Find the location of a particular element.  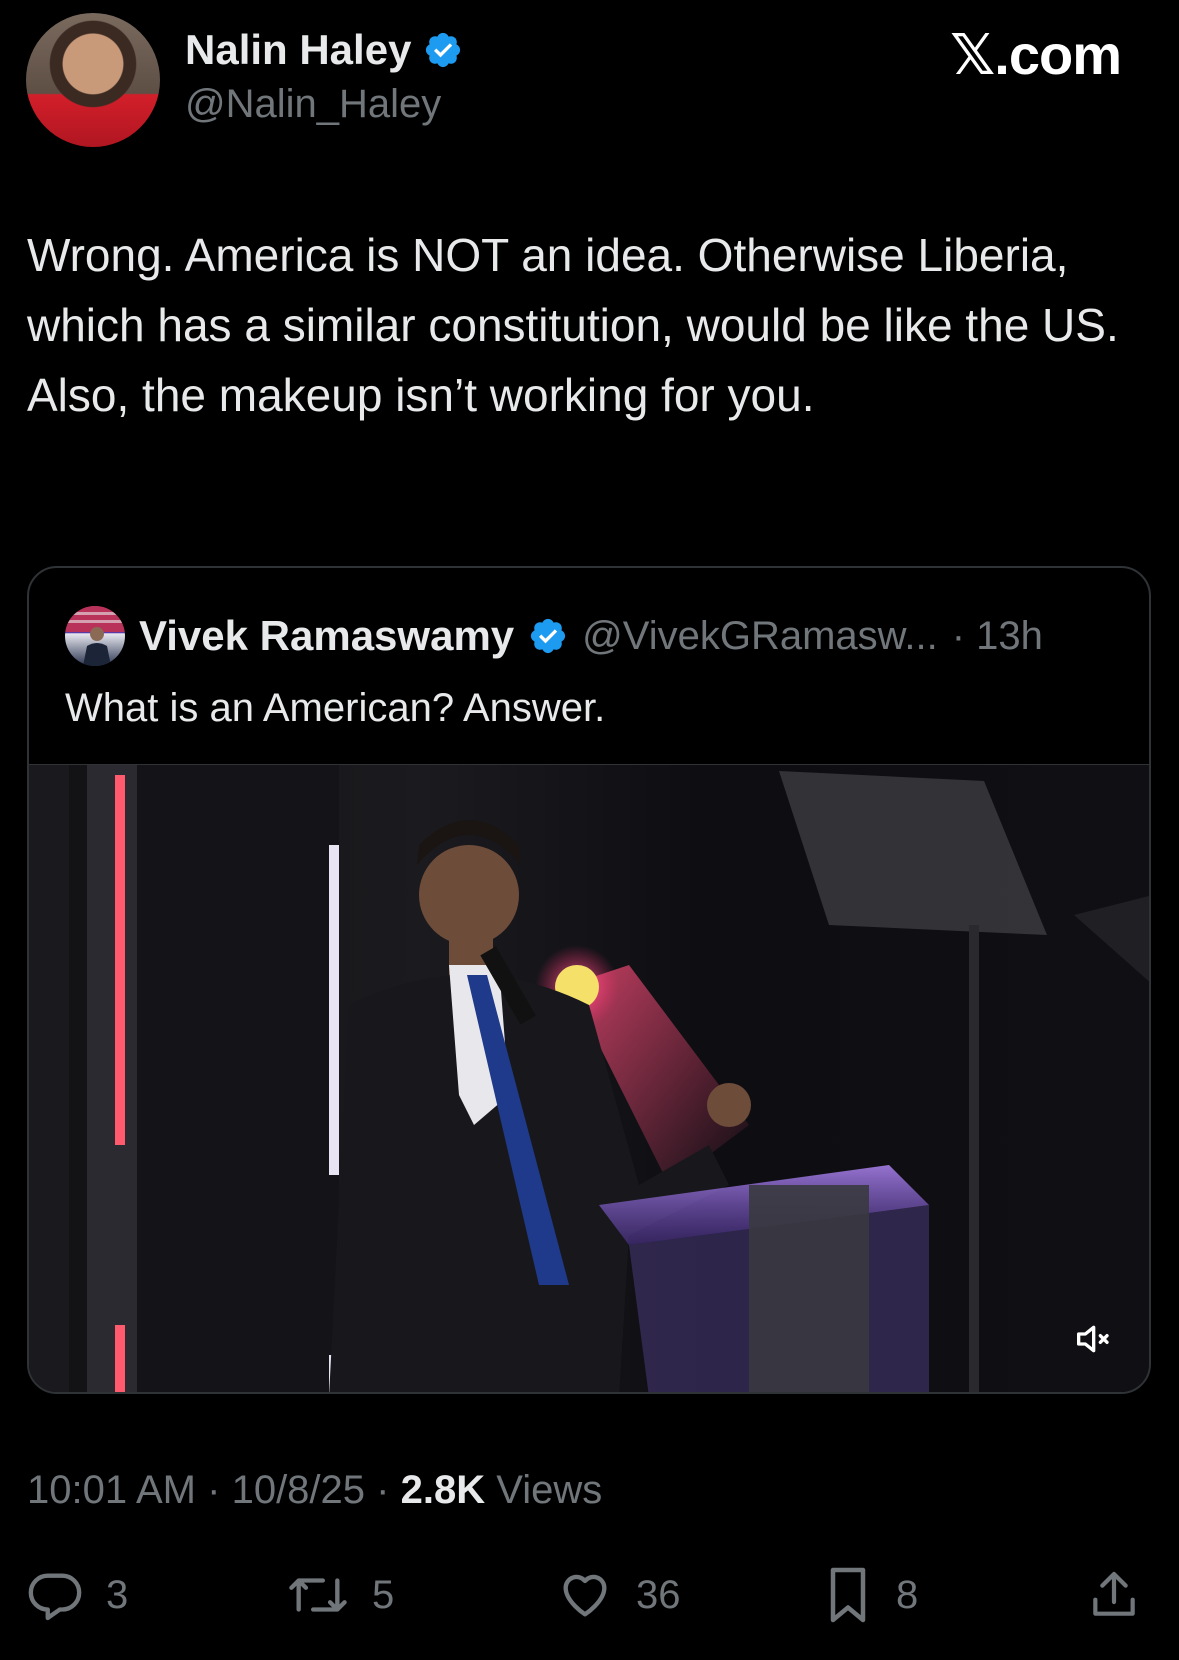

quoted-tweet-time: · 13h is located at coordinates (997, 636).